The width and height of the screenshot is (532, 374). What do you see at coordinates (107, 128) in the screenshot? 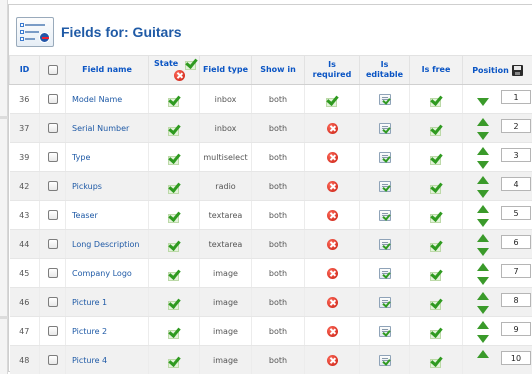
I see `cell-field-name-link: Serial Number` at bounding box center [107, 128].